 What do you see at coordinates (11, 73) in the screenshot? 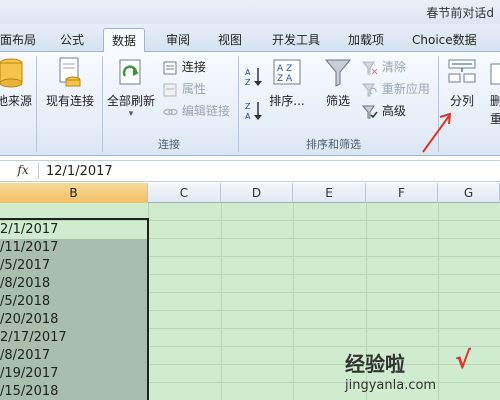
I see `database-icon` at bounding box center [11, 73].